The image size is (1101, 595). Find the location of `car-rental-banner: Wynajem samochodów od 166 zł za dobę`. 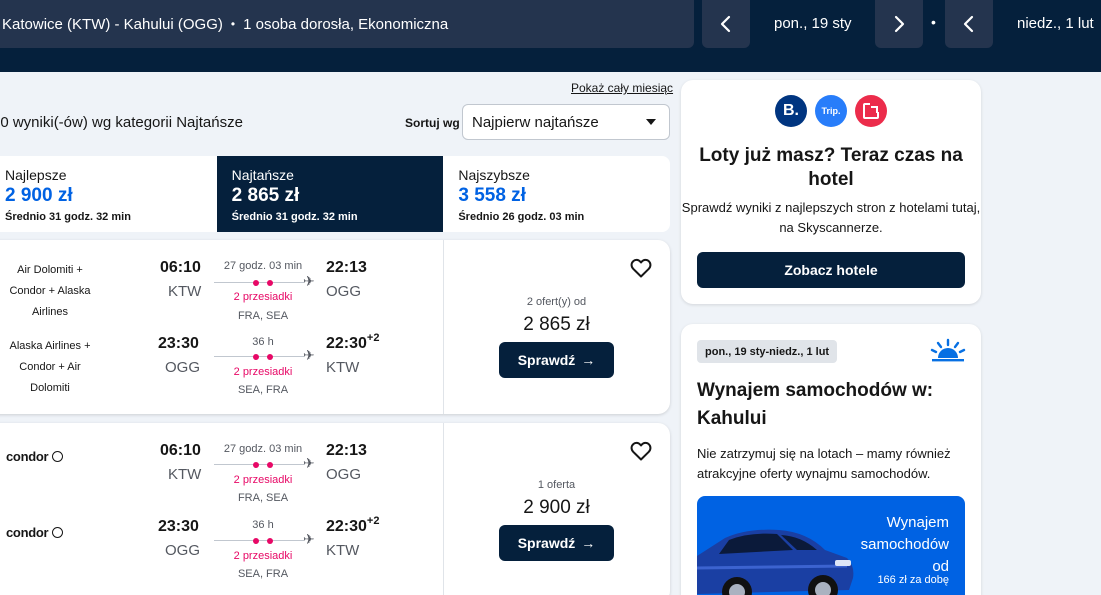

car-rental-banner: Wynajem samochodów od 166 zł za dobę is located at coordinates (831, 545).